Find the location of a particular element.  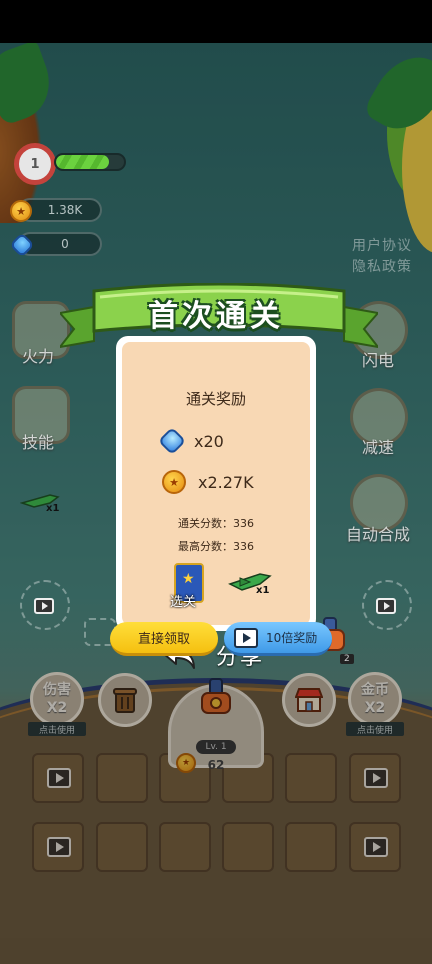

level-number: 1 is located at coordinates (35, 164).